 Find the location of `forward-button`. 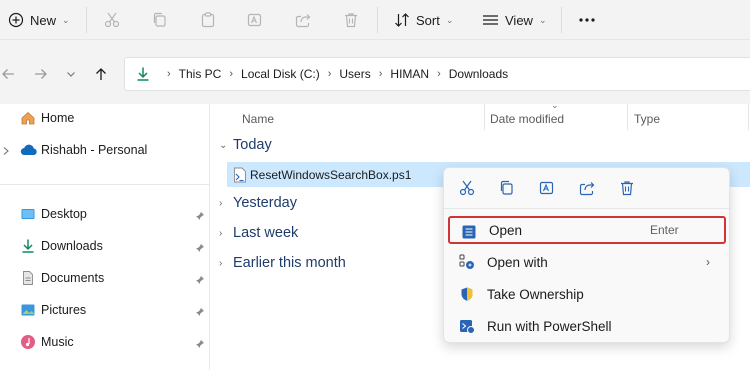

forward-button is located at coordinates (41, 74).